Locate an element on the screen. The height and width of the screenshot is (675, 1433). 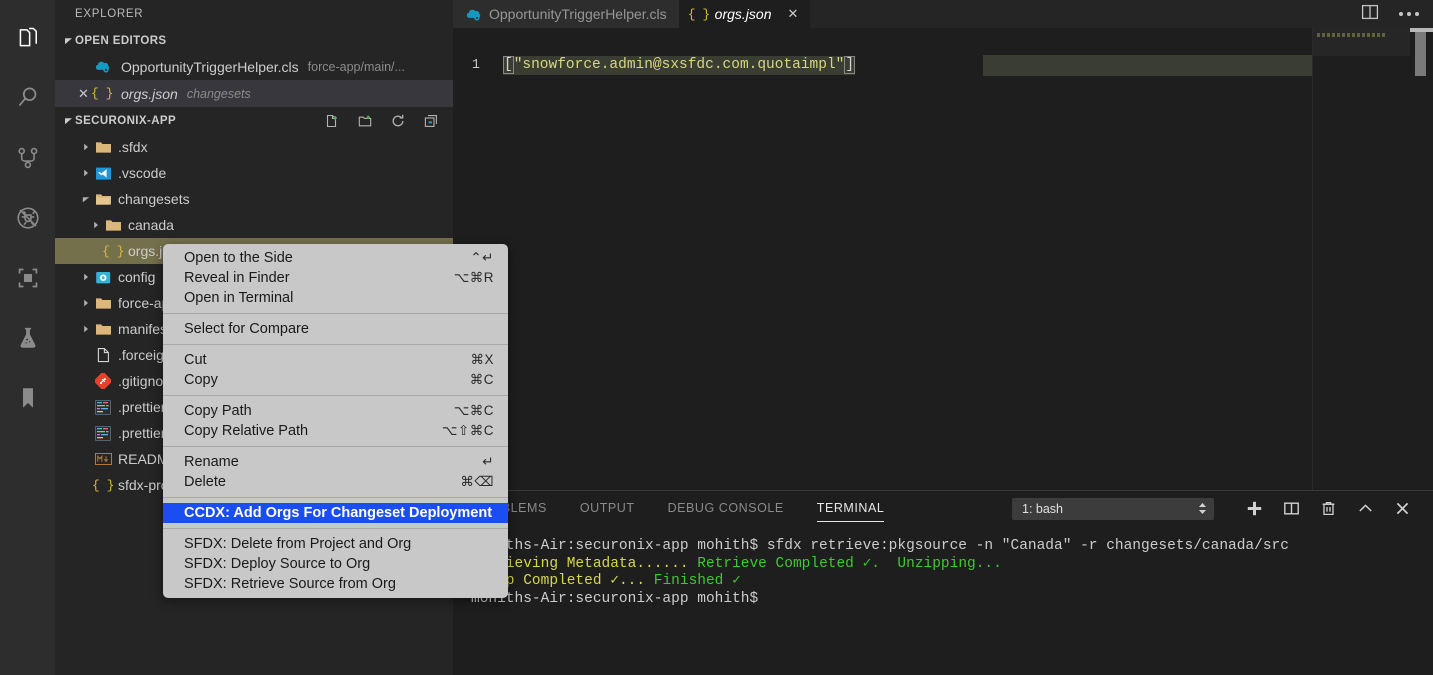
menu-item-copy: Copy ⌘C is located at coordinates (335, 380).